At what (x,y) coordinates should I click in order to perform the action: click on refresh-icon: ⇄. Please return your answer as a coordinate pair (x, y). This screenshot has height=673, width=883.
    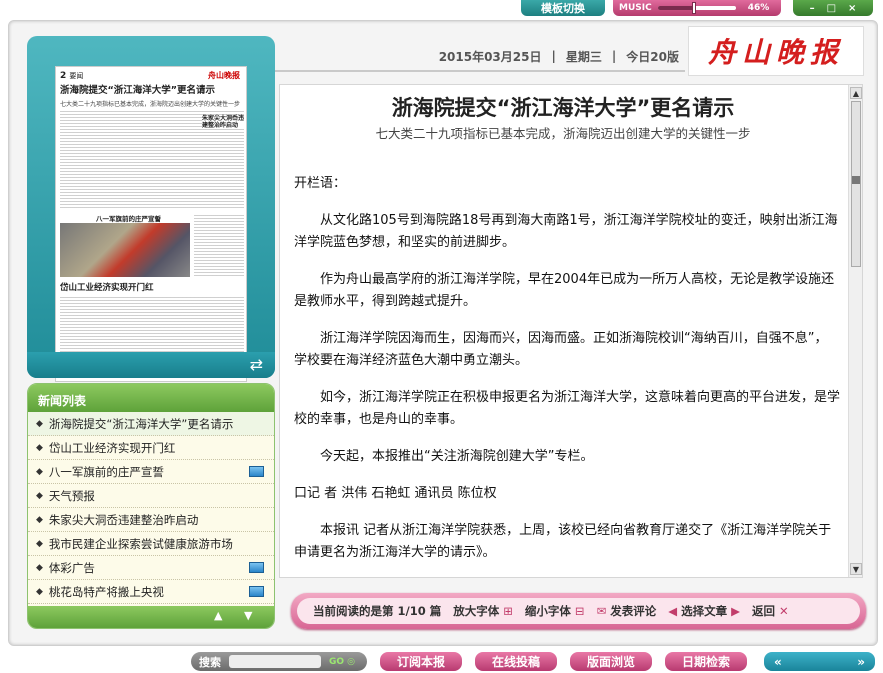
    Looking at the image, I should click on (256, 364).